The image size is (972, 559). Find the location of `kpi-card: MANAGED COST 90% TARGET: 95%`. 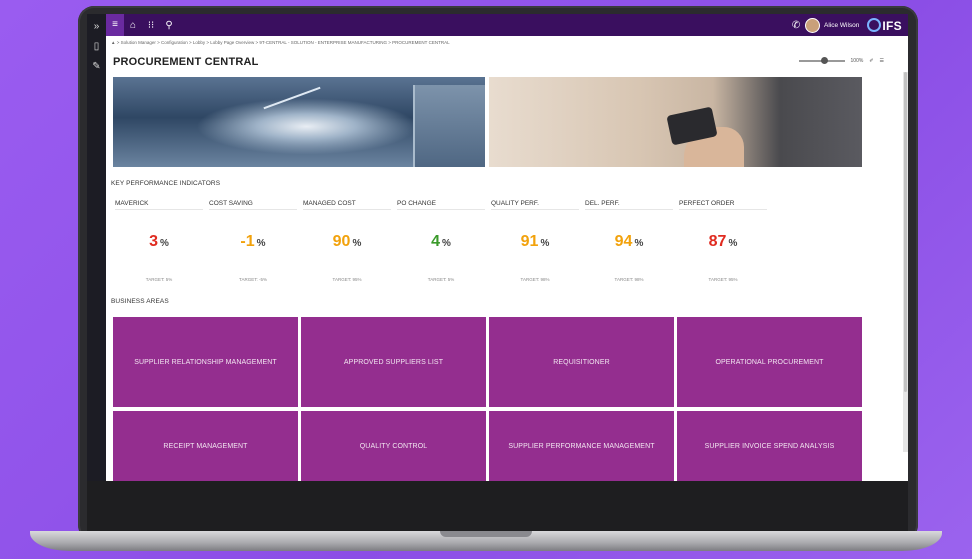

kpi-card: MANAGED COST 90% TARGET: 95% is located at coordinates (347, 241).